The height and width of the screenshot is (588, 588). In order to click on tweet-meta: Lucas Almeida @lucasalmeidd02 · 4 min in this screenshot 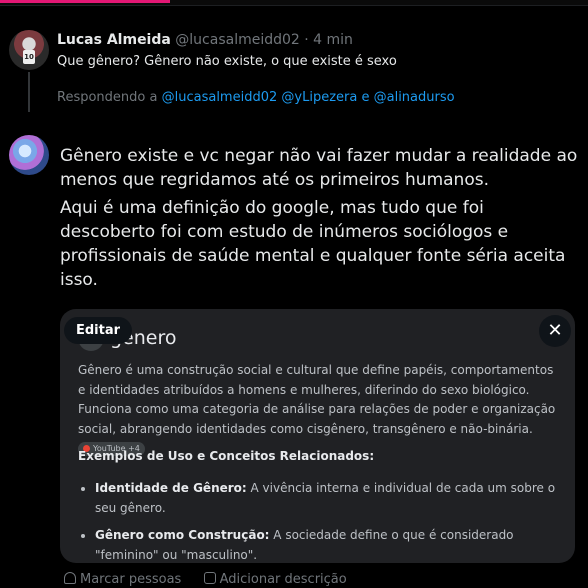, I will do `click(205, 40)`.